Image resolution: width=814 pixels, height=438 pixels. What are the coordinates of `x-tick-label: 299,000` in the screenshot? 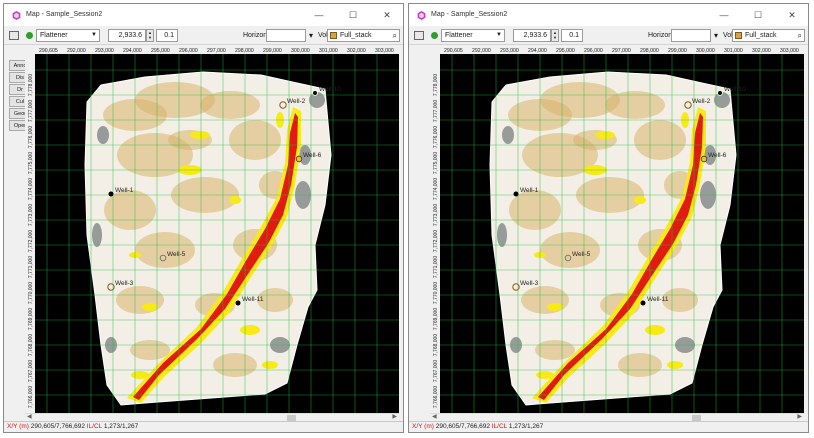 It's located at (272, 51).